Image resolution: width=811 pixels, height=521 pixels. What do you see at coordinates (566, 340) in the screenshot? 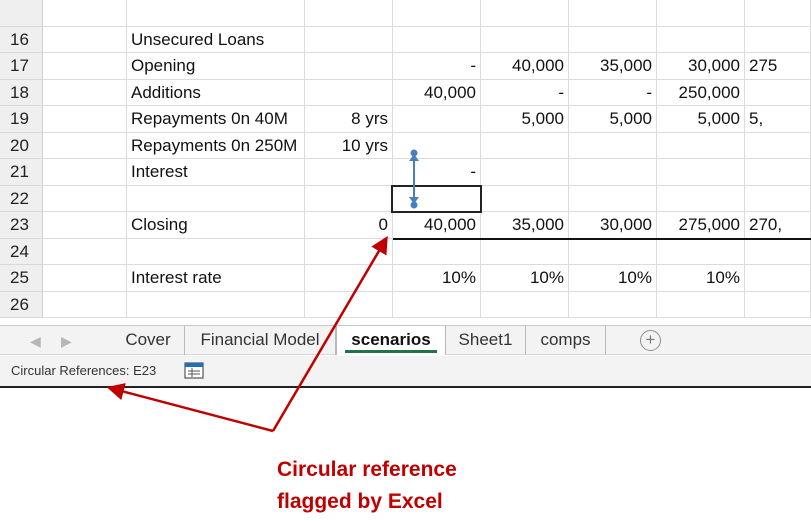
I see `tab-comps: comps` at bounding box center [566, 340].